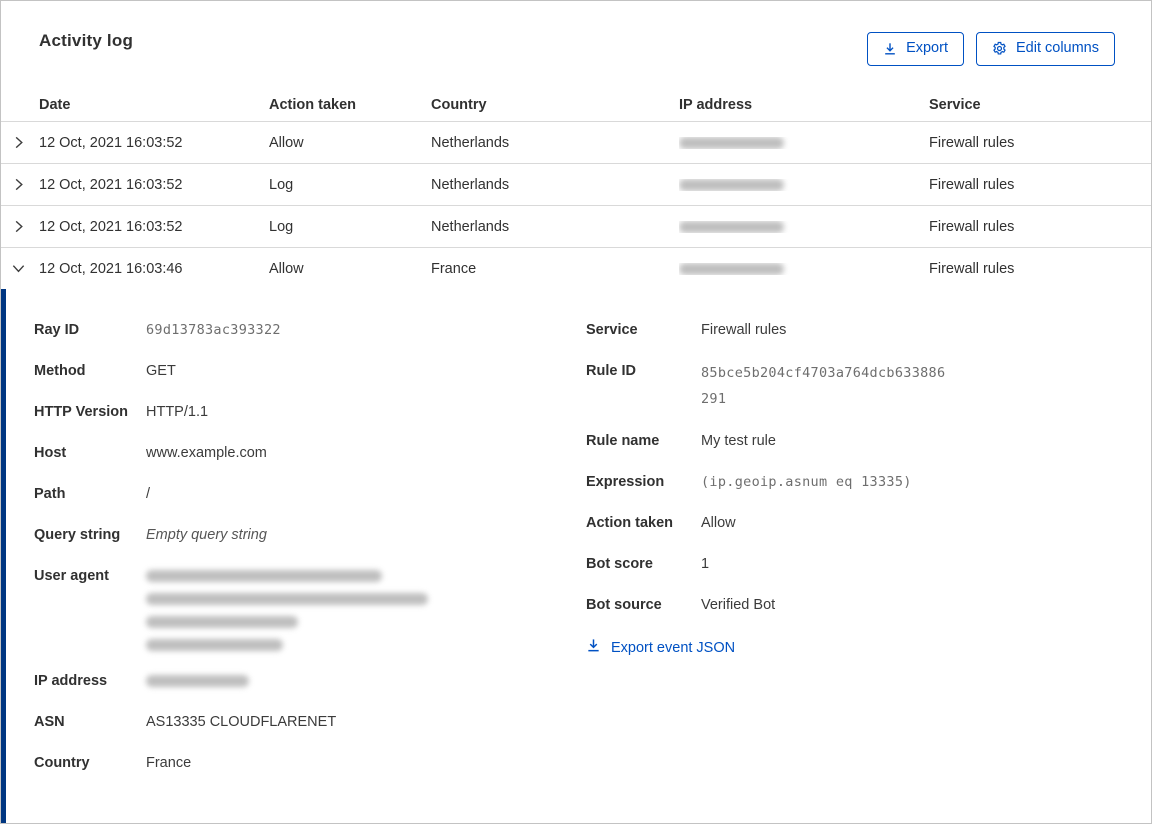 The image size is (1152, 824). I want to click on edit-columns-button: Edit columns, so click(1045, 49).